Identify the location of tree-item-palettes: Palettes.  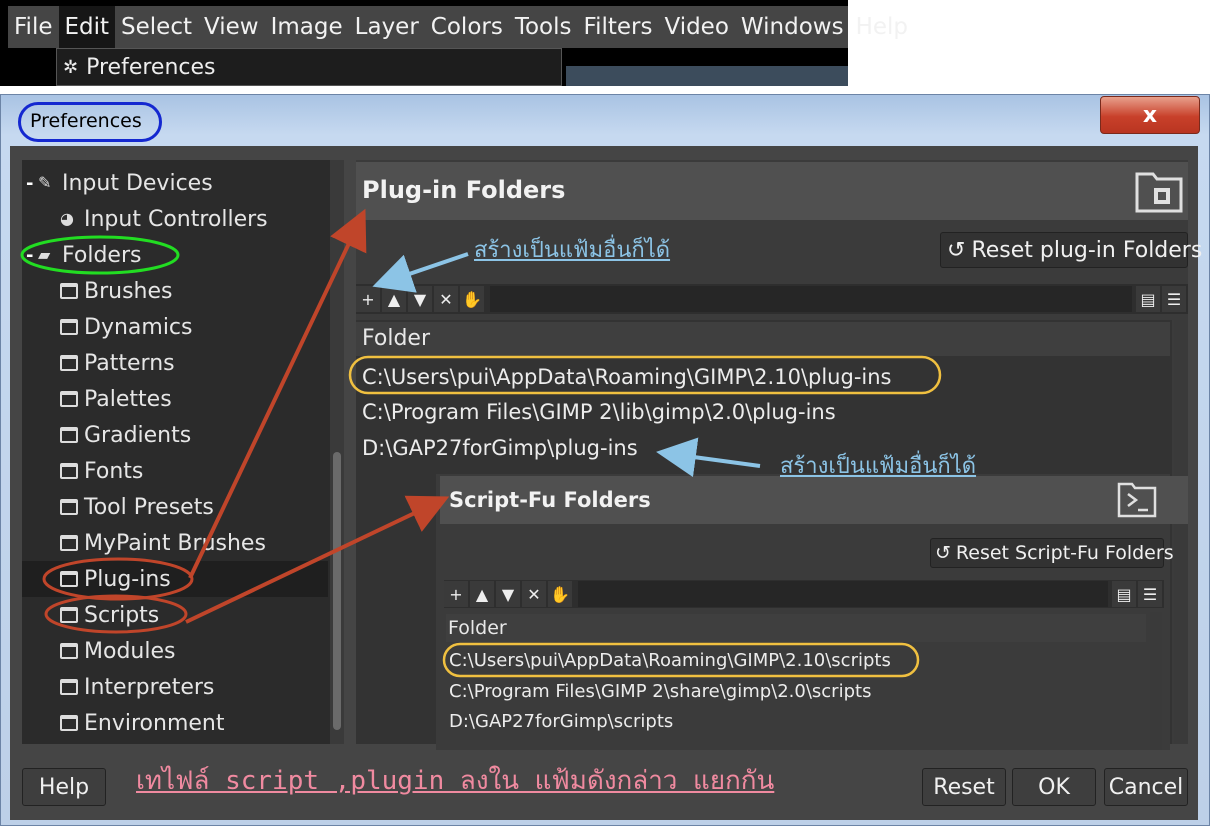
(175, 399).